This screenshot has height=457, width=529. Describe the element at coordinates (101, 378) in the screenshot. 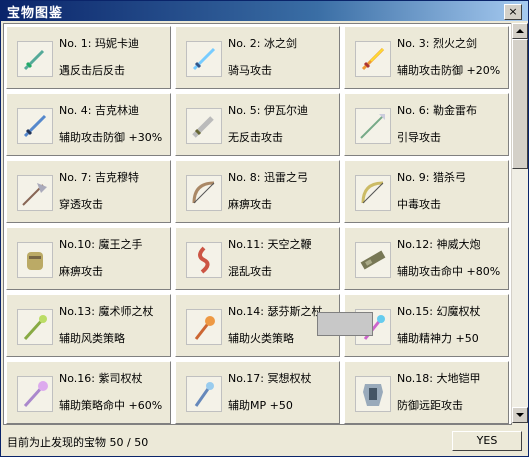

I see `treasure-name: No.16: 紫司权杖` at that location.